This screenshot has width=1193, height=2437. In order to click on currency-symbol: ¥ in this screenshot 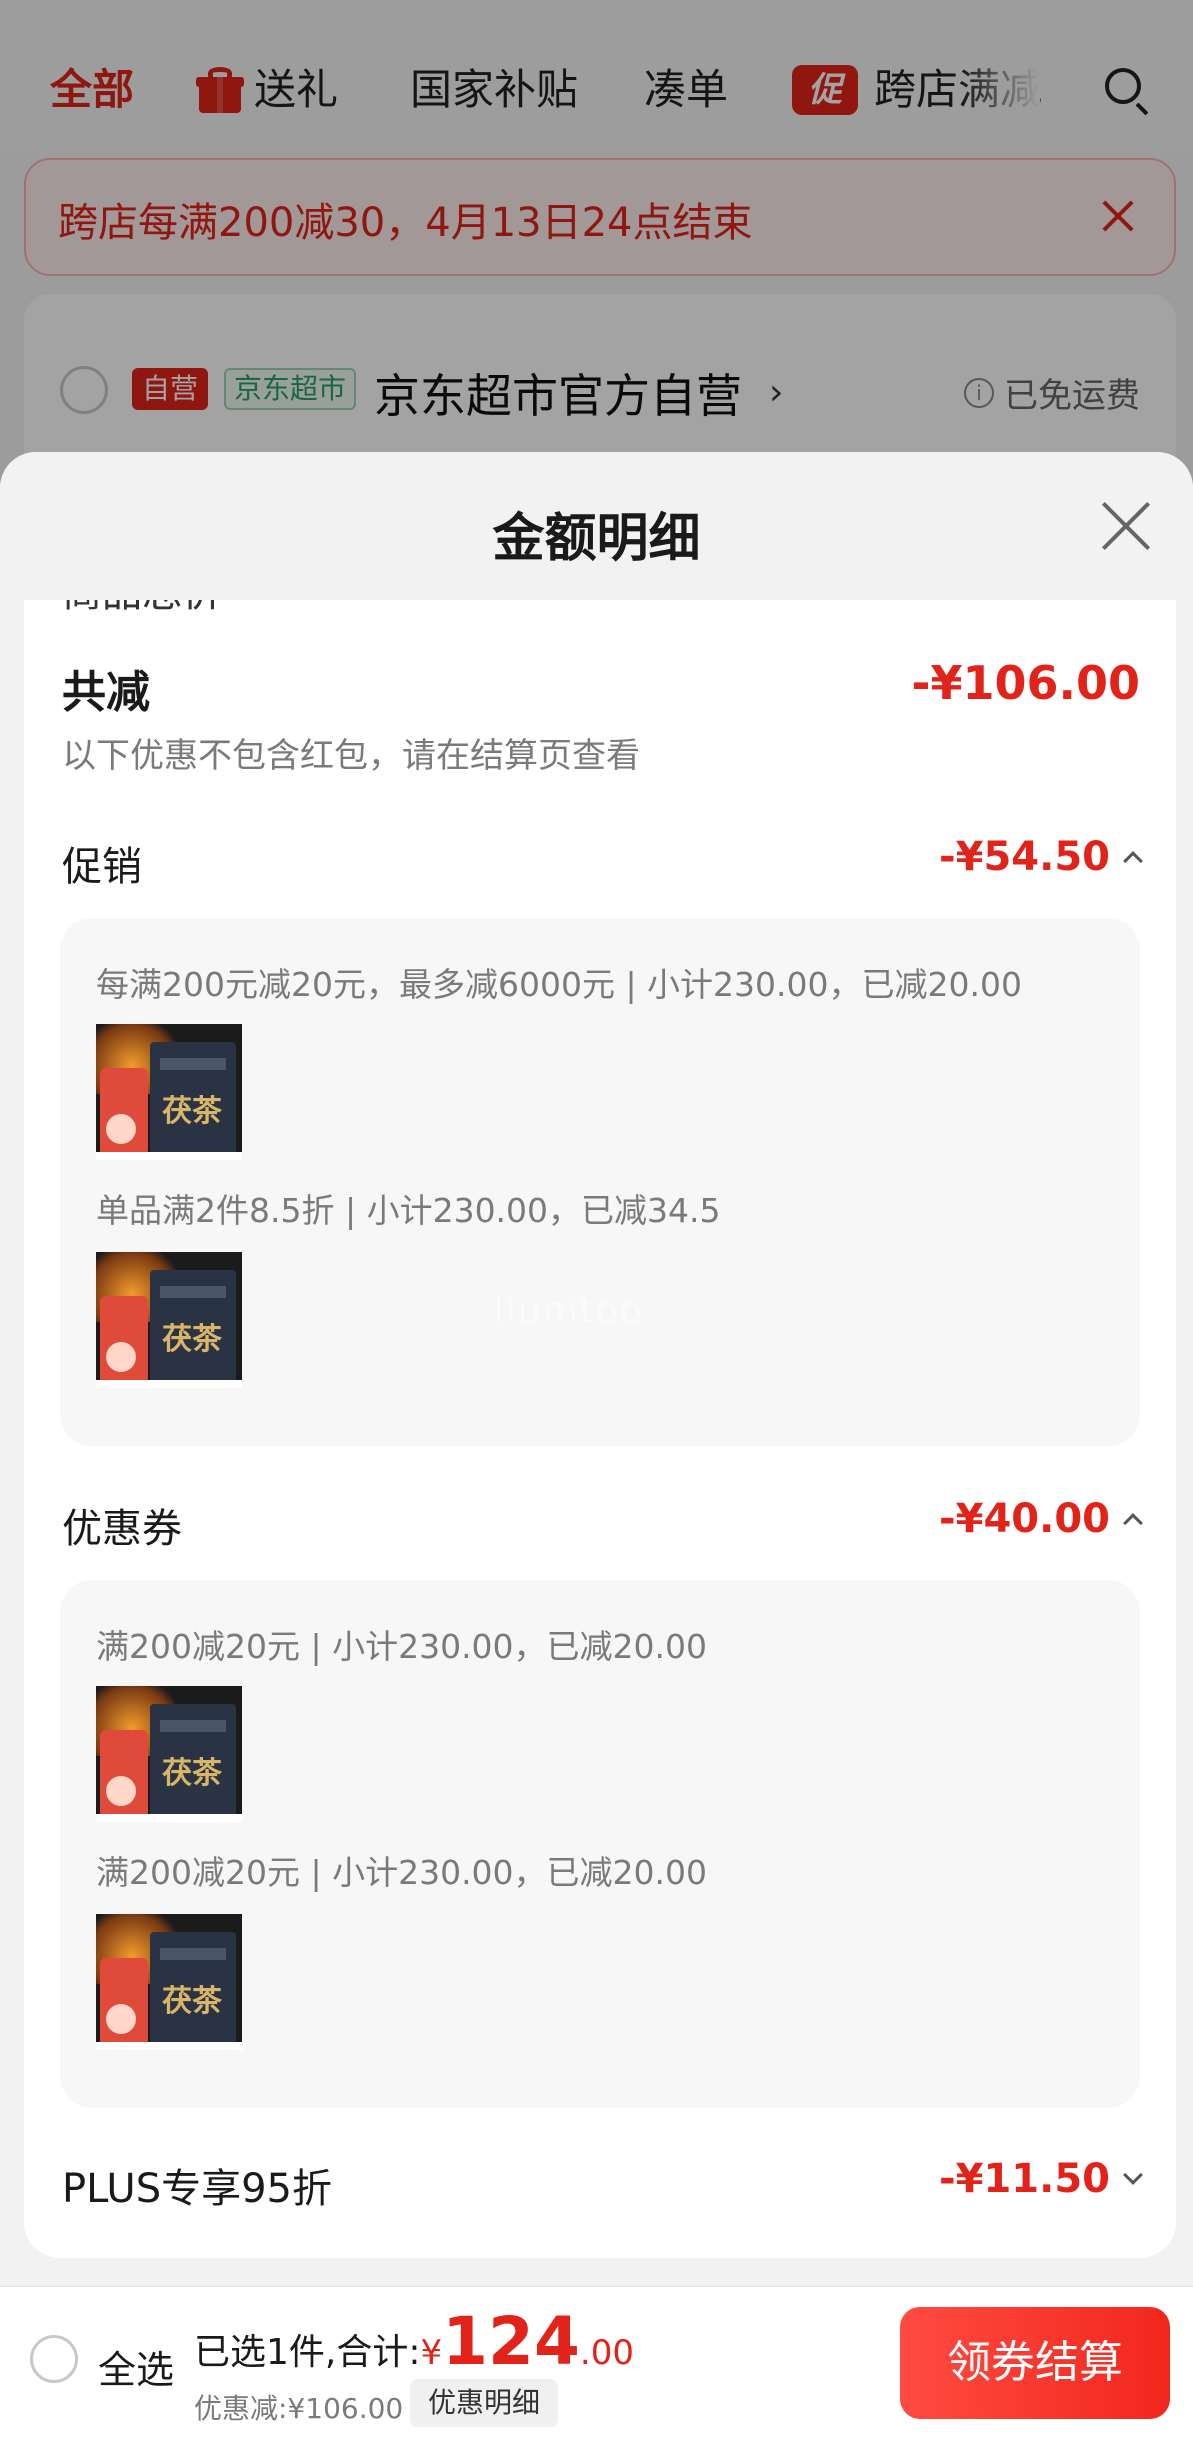, I will do `click(431, 2353)`.